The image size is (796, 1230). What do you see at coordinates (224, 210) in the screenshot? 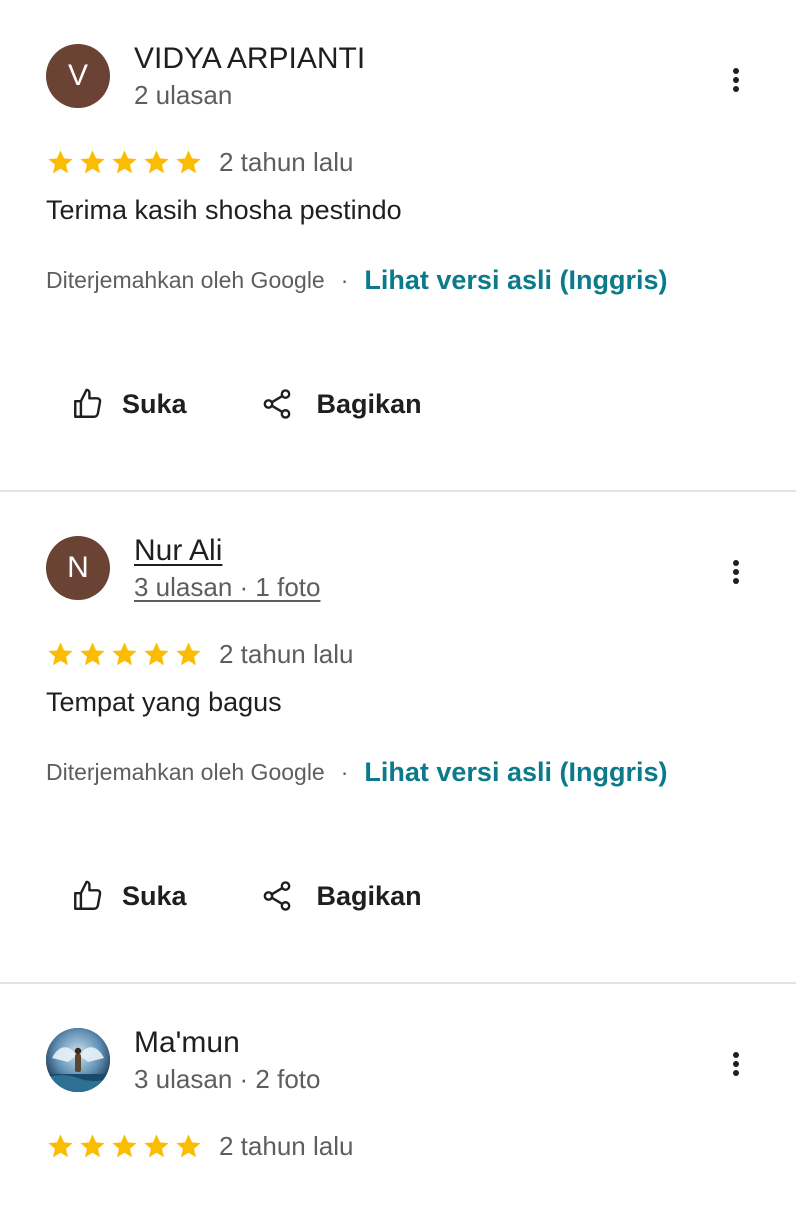
I see `review-text: Terima kasih shosha pestindo` at bounding box center [224, 210].